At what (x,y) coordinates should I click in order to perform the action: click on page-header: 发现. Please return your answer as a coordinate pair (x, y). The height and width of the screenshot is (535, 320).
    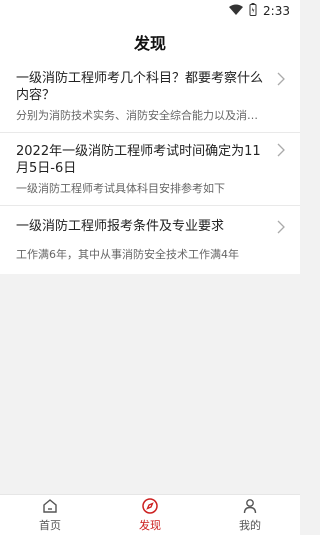
    Looking at the image, I should click on (150, 42).